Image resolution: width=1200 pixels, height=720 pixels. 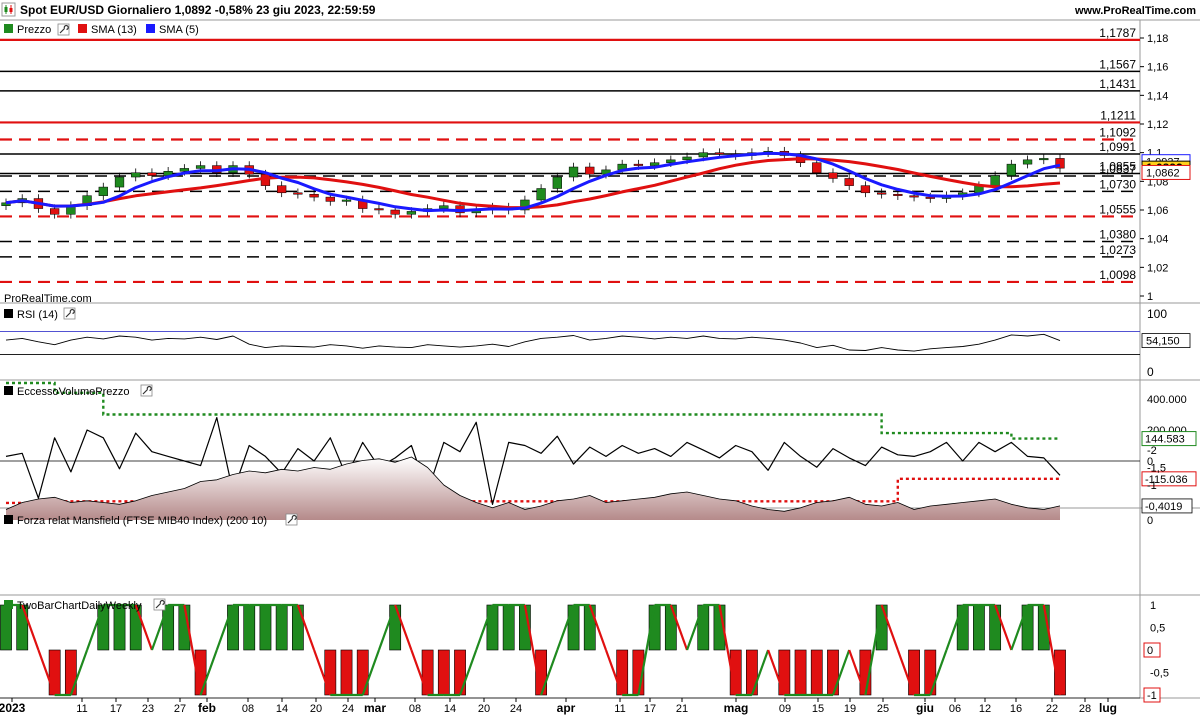 What do you see at coordinates (1052, 709) in the screenshot?
I see `x-label-28: 22` at bounding box center [1052, 709].